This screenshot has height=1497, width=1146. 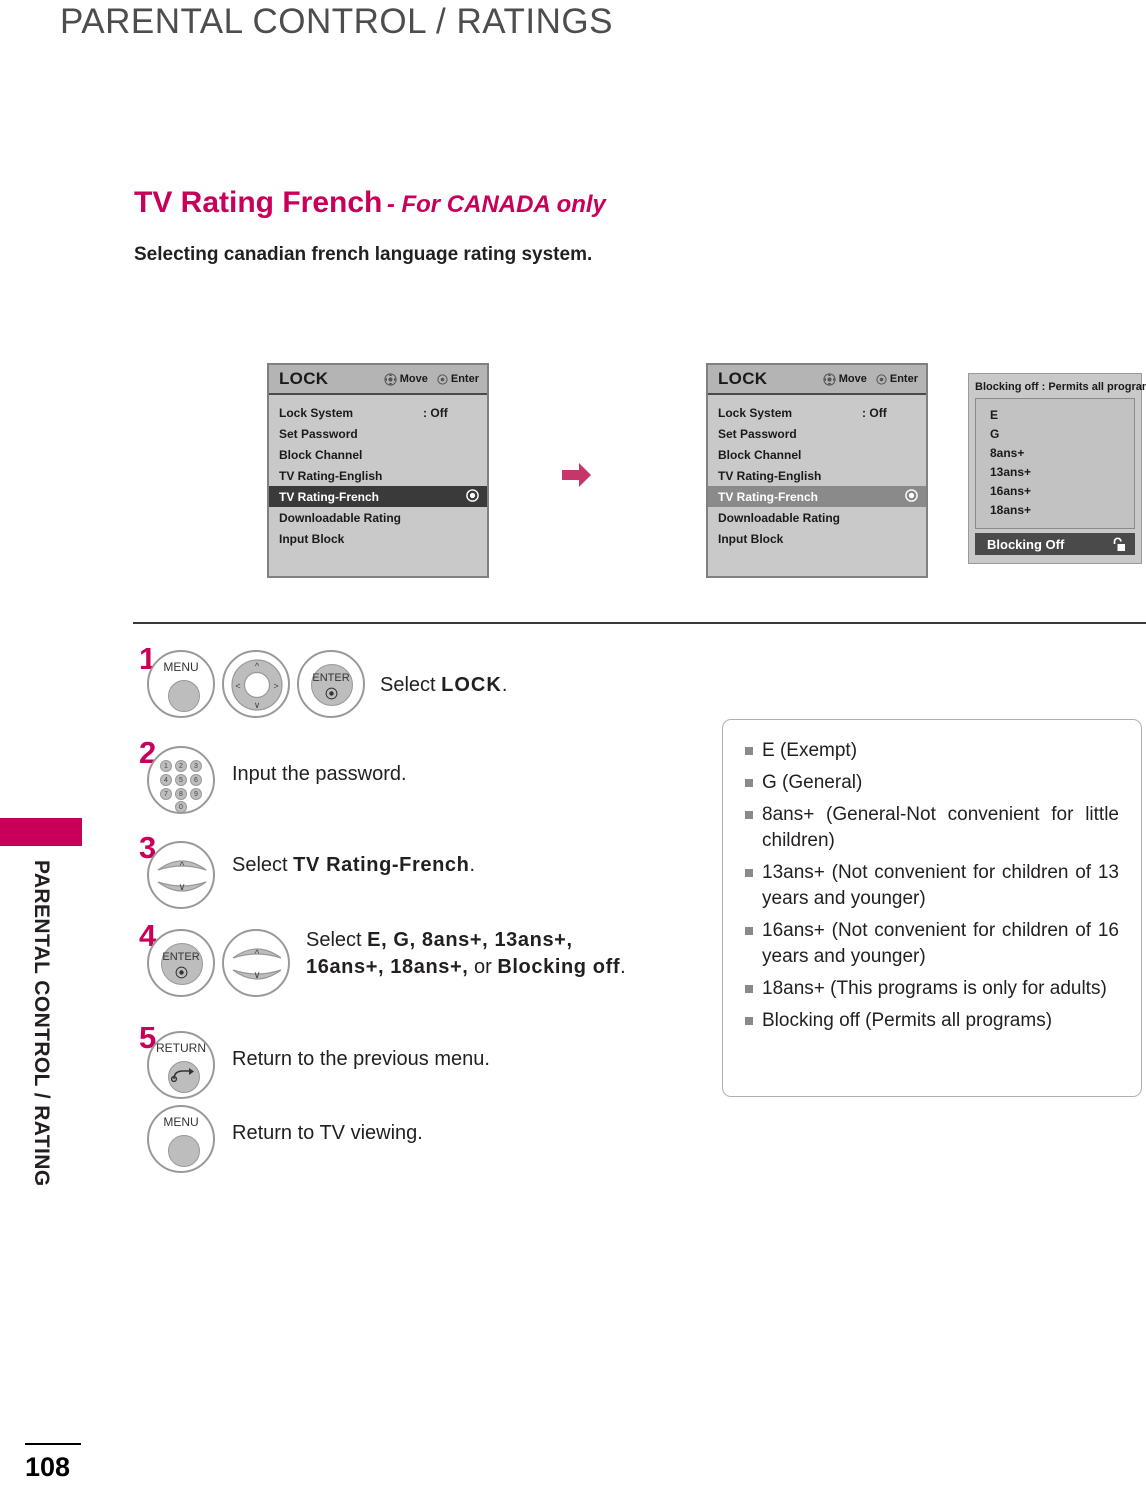 What do you see at coordinates (411, 685) in the screenshot?
I see `step-1-text-prefix: Select` at bounding box center [411, 685].